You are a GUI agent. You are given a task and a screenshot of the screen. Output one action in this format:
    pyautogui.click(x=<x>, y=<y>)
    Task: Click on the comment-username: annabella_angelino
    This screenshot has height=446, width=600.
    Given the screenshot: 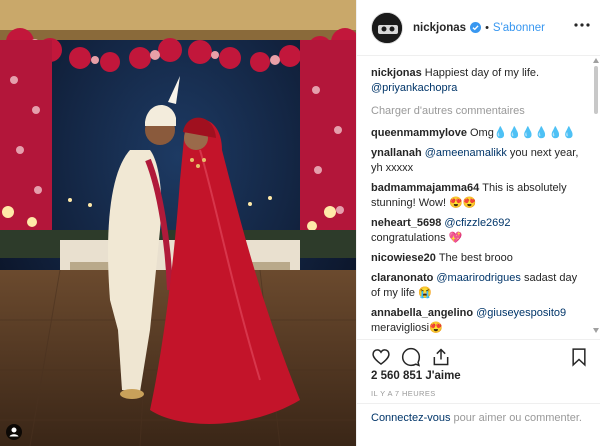 What is the action you would take?
    pyautogui.click(x=422, y=313)
    